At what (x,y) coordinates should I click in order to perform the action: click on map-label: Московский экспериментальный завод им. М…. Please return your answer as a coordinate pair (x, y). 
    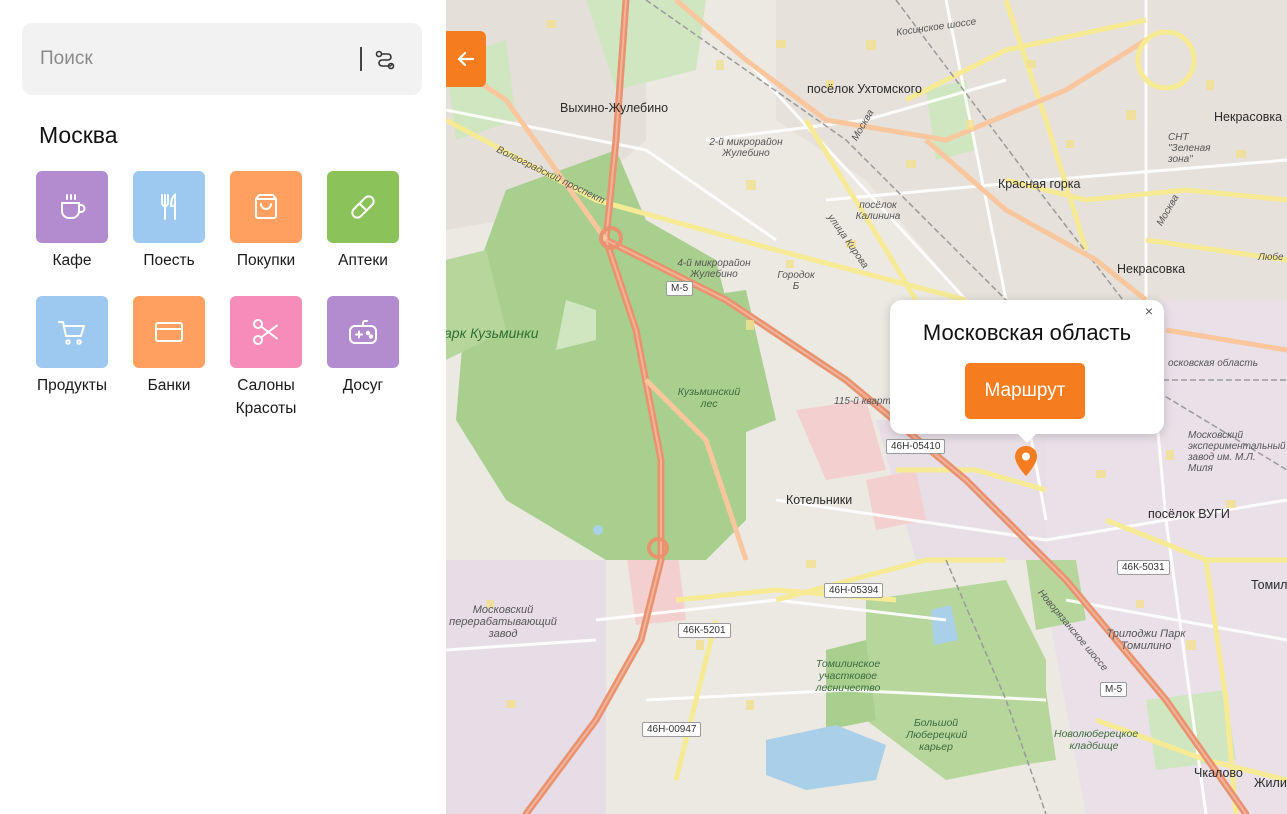
    Looking at the image, I should click on (1237, 452).